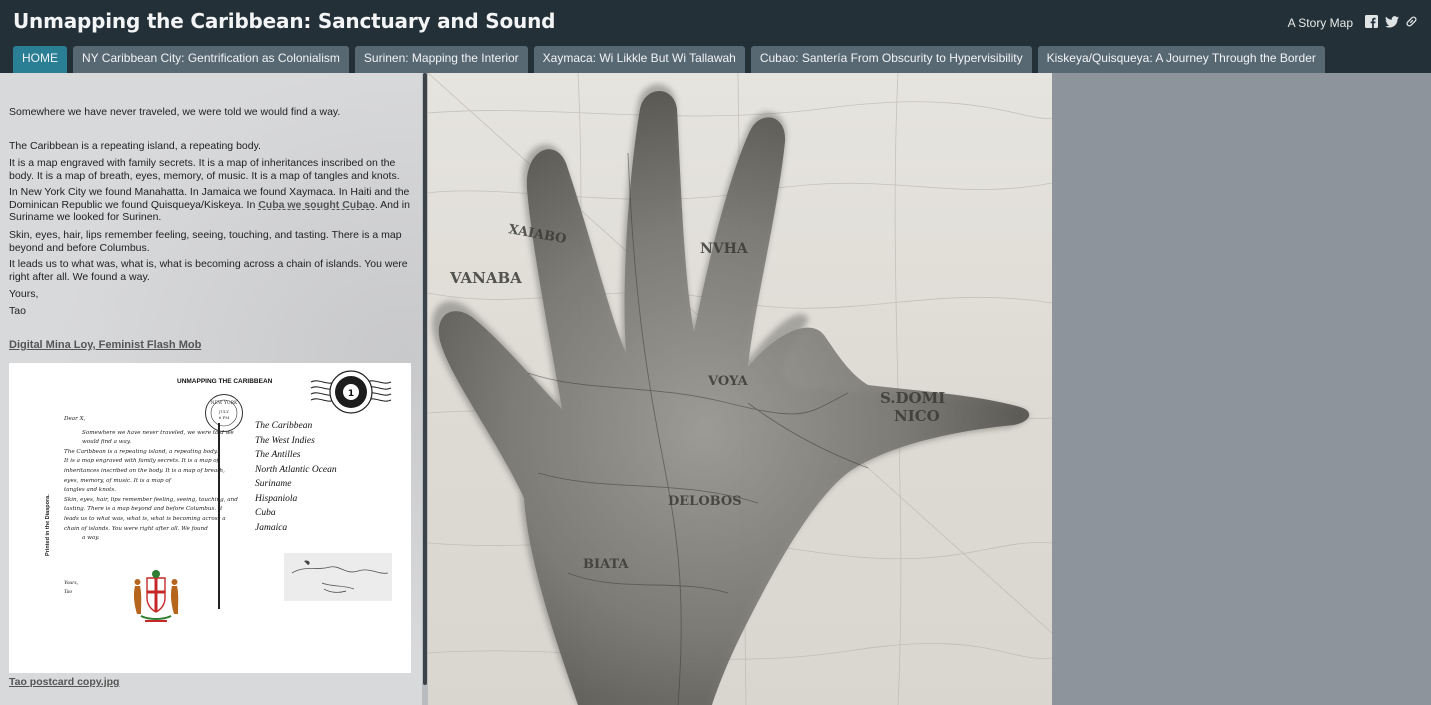 This screenshot has width=1431, height=705. Describe the element at coordinates (71, 583) in the screenshot. I see `postcard-closing: Yours,` at that location.